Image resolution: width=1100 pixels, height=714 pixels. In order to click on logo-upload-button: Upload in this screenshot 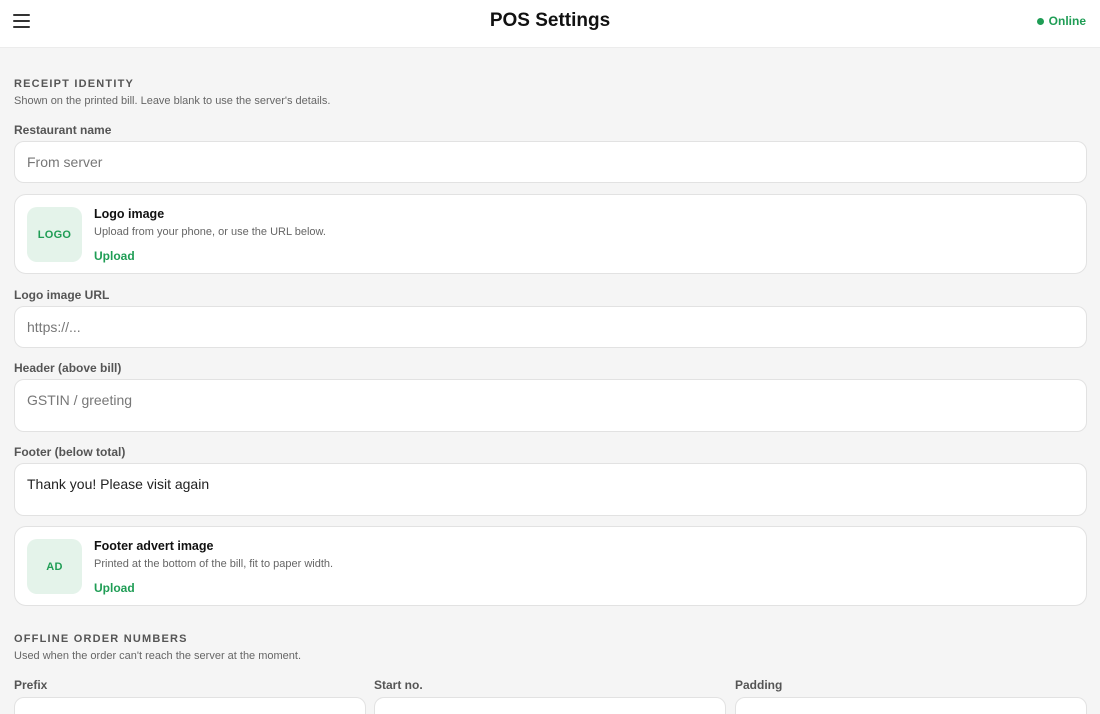, I will do `click(114, 256)`.